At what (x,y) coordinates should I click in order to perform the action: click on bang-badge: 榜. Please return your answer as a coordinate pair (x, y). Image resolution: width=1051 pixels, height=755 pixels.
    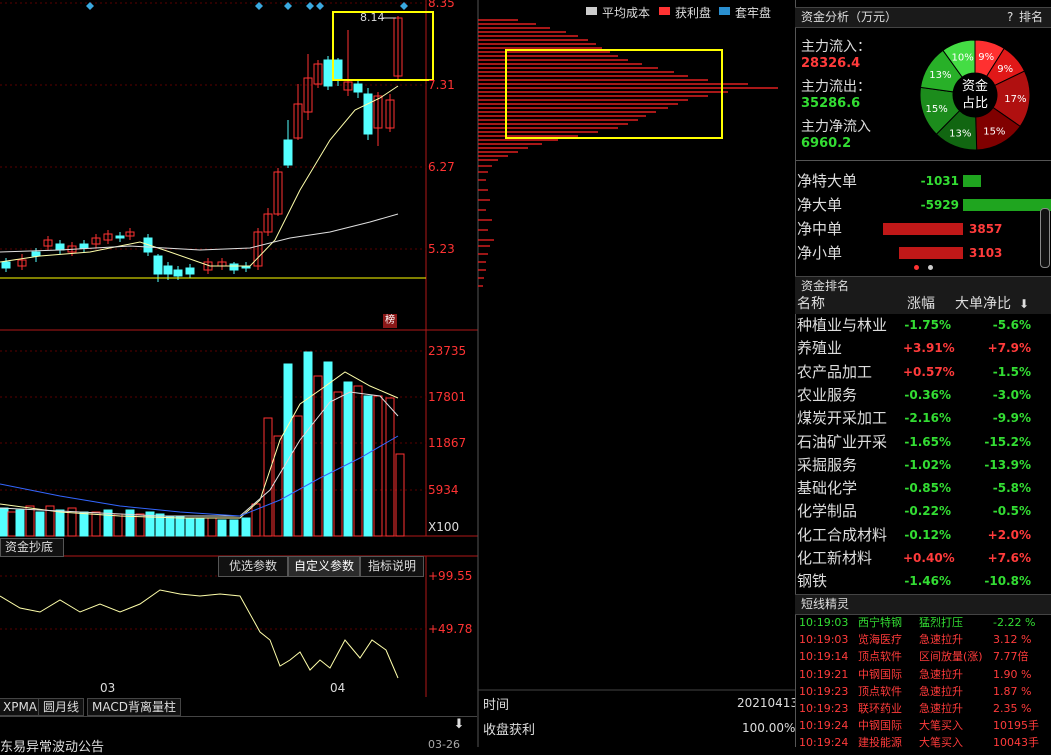
    Looking at the image, I should click on (390, 321).